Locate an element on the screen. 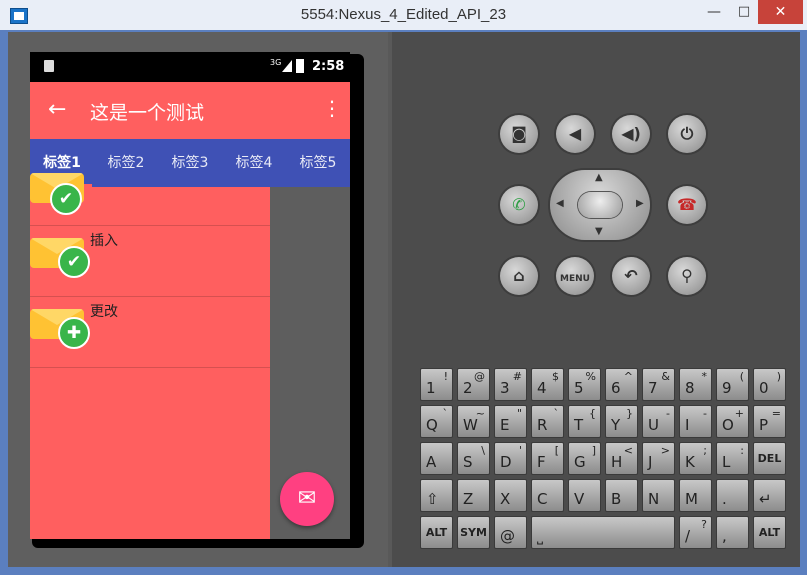 Image resolution: width=807 pixels, height=575 pixels. home-button: ⌂ is located at coordinates (519, 276).